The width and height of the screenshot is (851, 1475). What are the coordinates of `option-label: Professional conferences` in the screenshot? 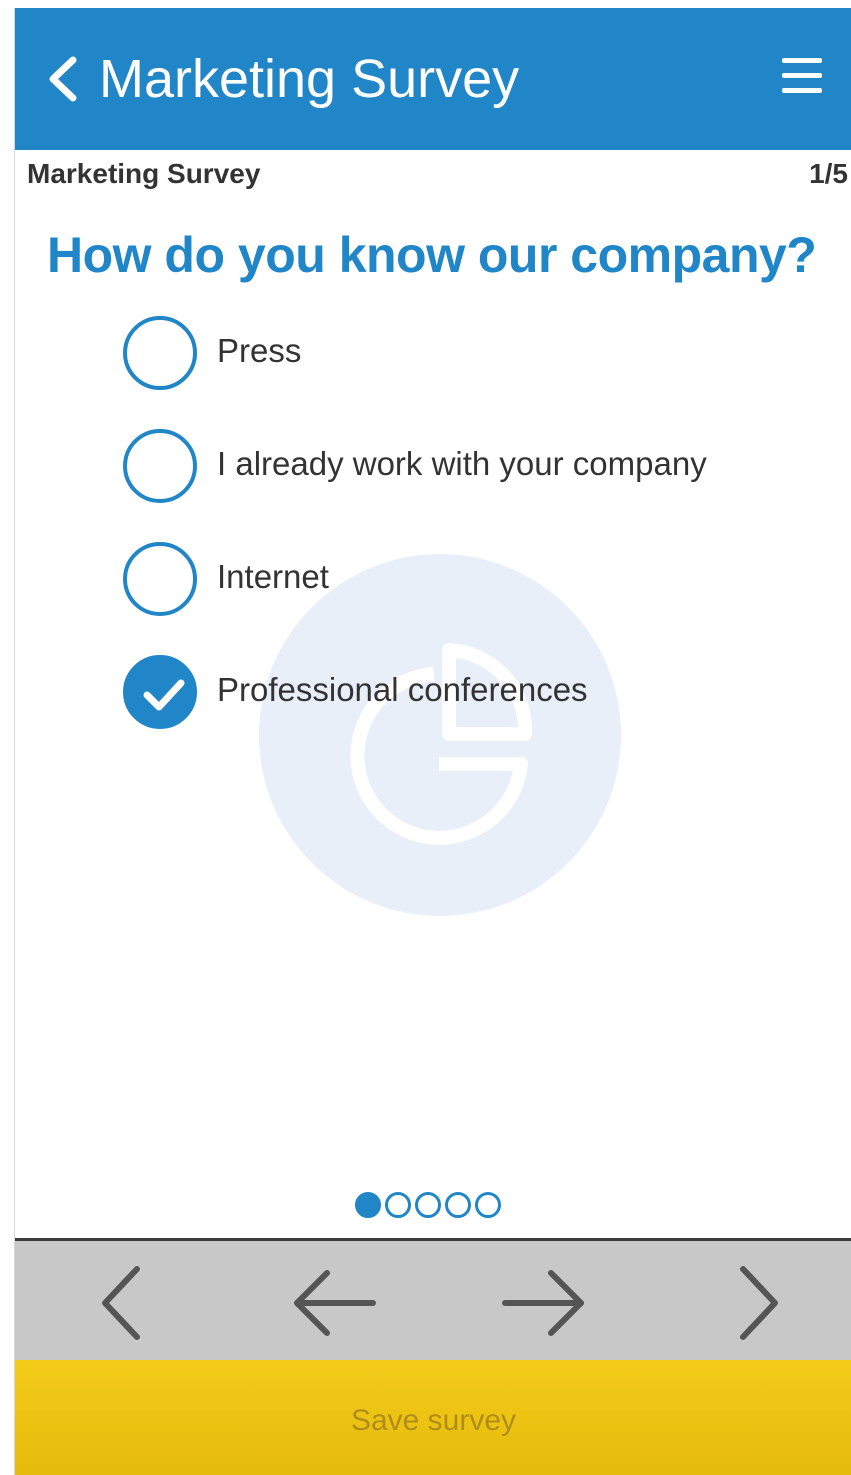 It's located at (402, 689).